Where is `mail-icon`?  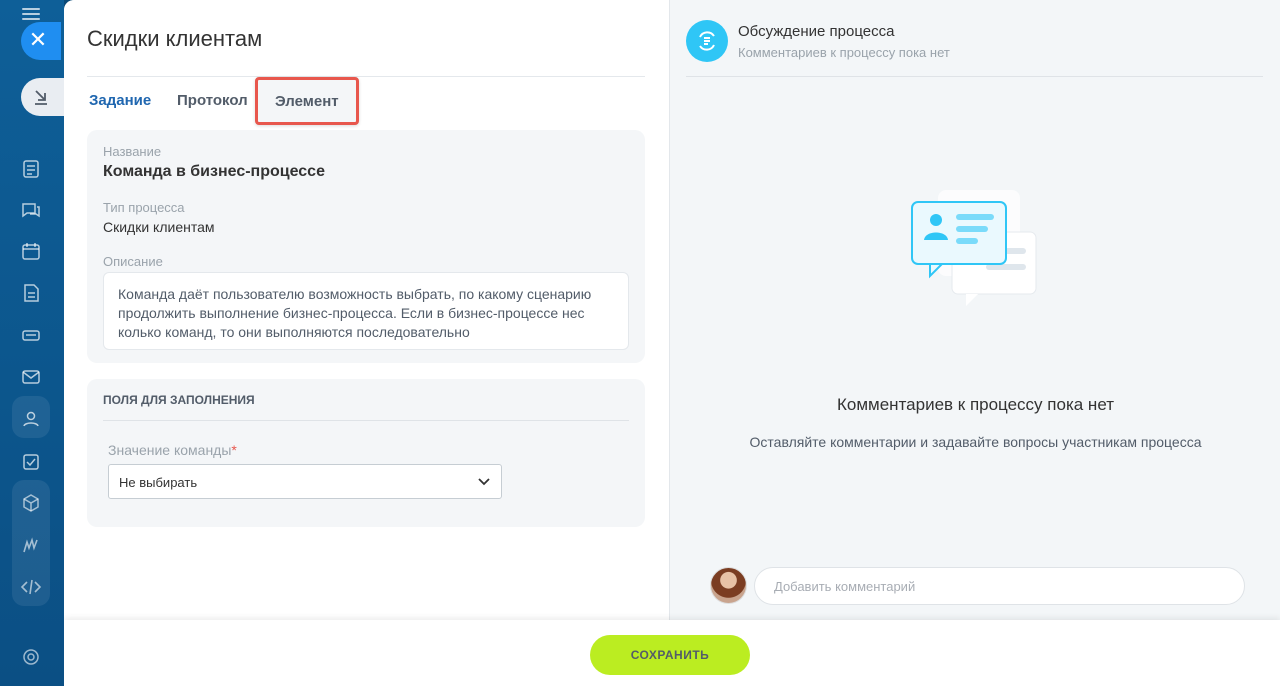 mail-icon is located at coordinates (31, 377).